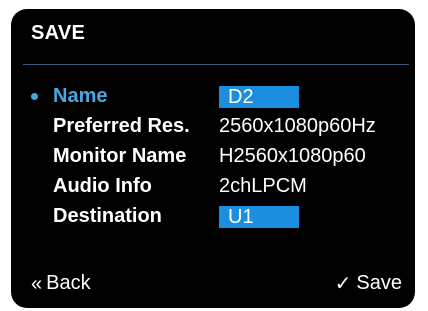  I want to click on row-audio-info: Audio Info 2chLPCM, so click(213, 188).